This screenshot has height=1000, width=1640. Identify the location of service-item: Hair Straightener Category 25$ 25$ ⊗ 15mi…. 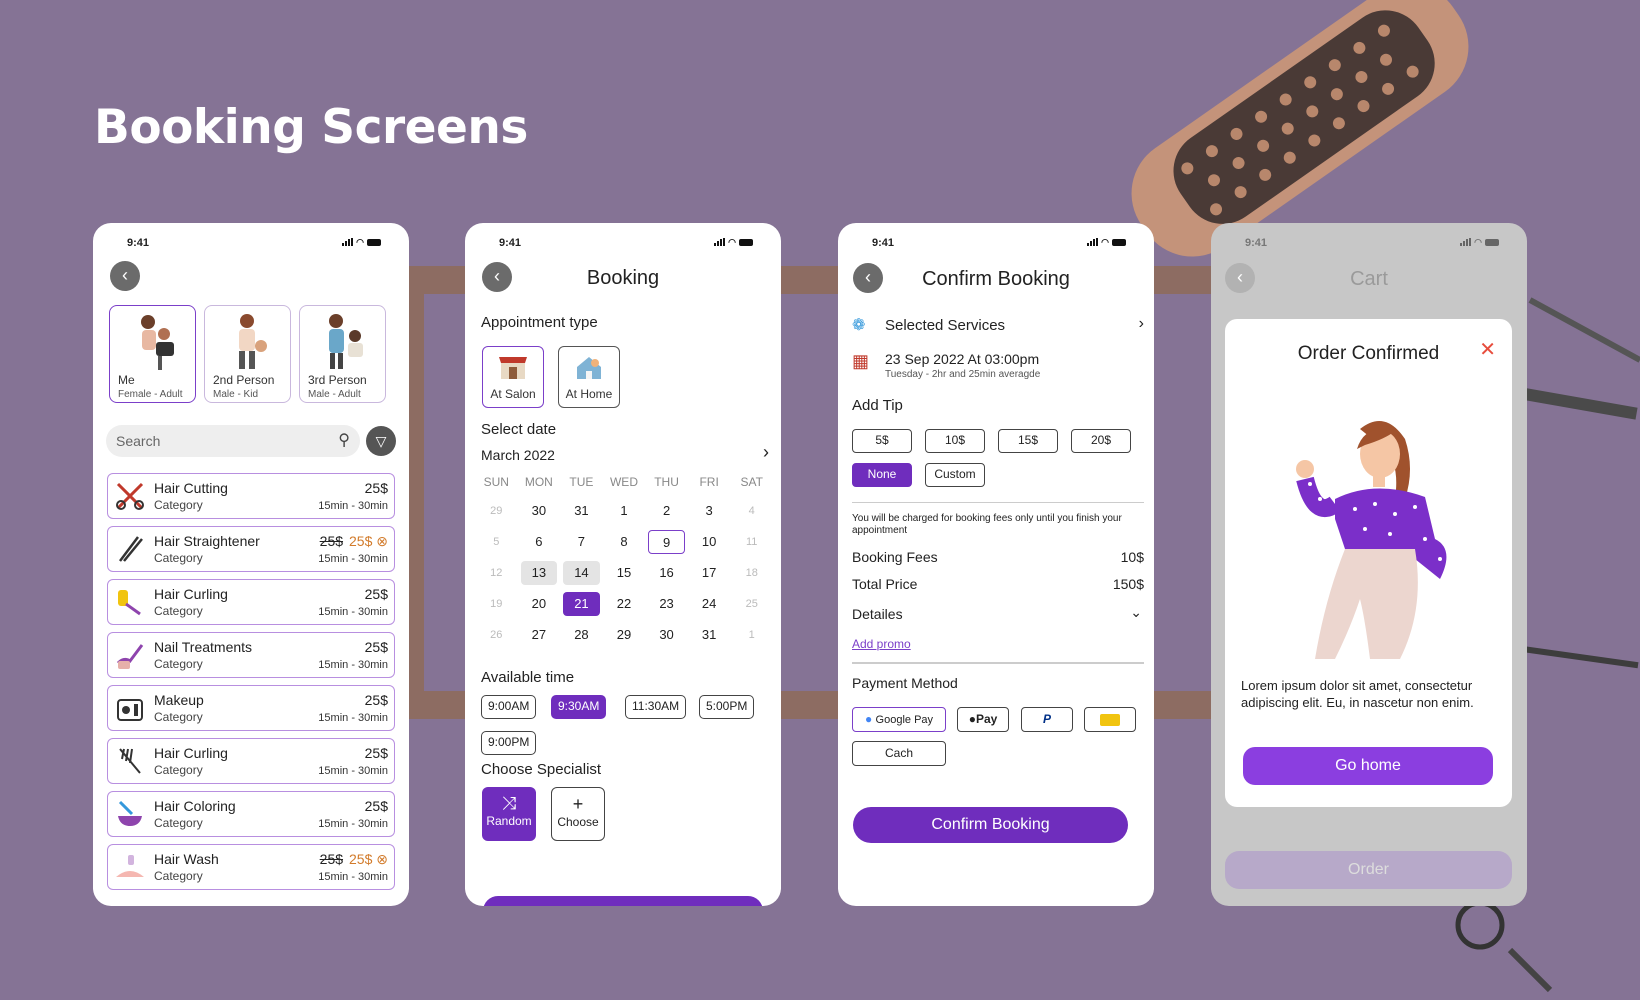
(251, 549).